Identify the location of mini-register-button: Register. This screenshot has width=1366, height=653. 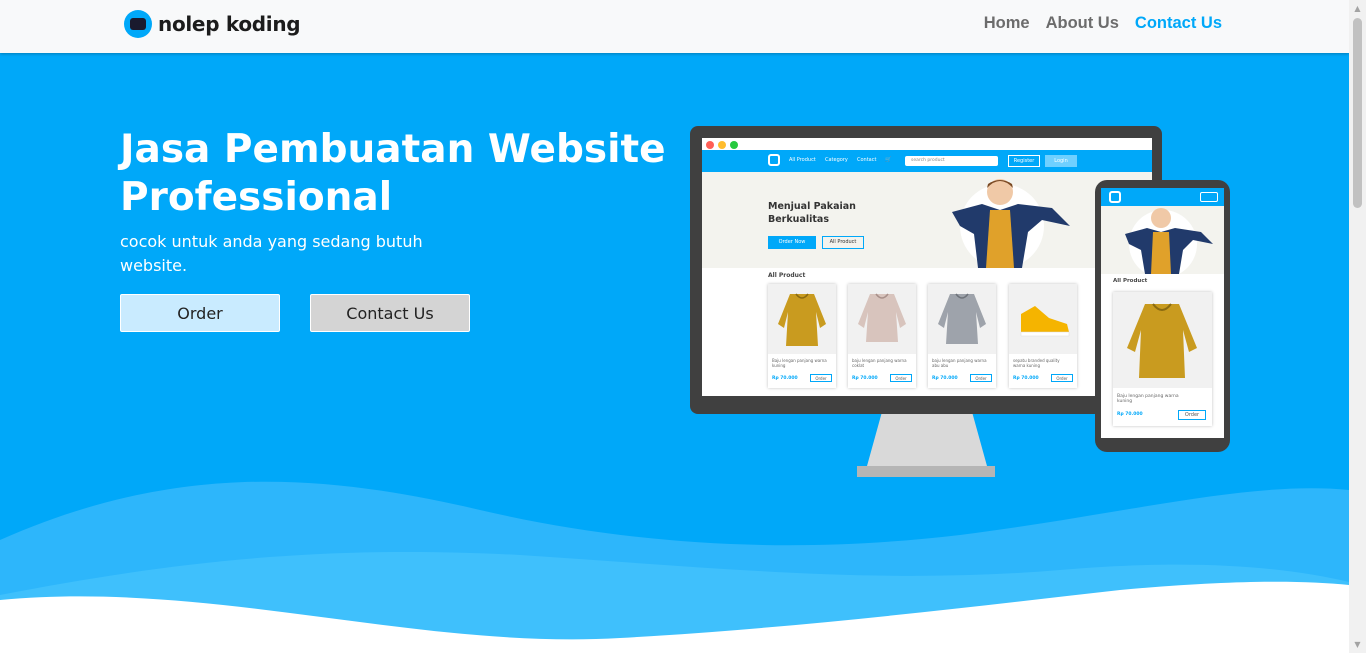
(1024, 161).